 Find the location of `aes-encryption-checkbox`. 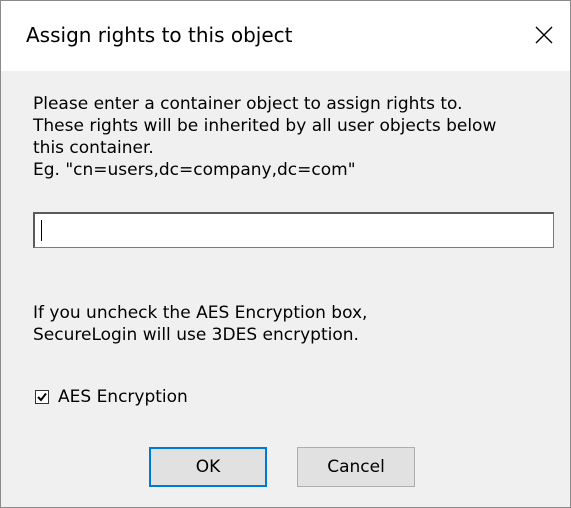

aes-encryption-checkbox is located at coordinates (42, 397).